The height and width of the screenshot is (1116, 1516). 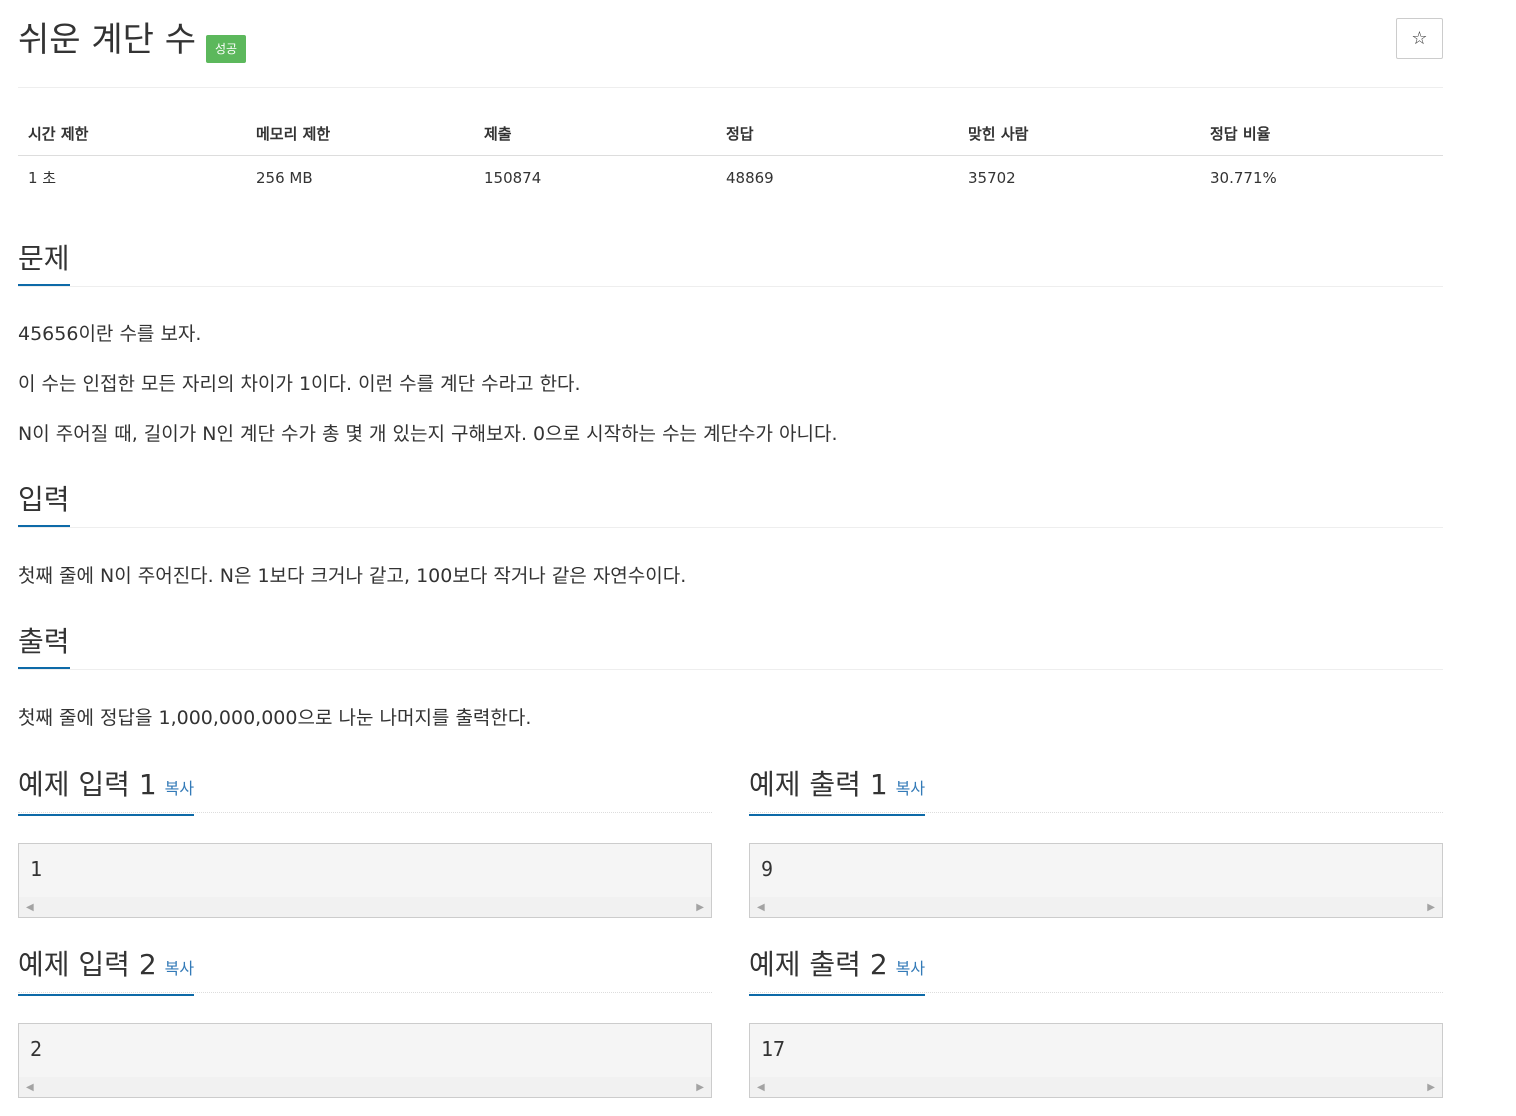 I want to click on output-section-title: 출력, so click(x=44, y=645).